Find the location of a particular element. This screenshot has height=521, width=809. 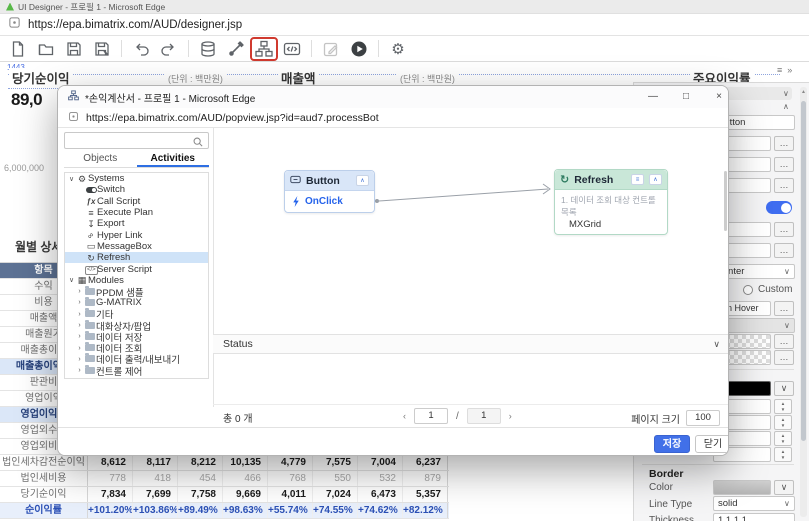

border-color-swatch is located at coordinates (742, 487).